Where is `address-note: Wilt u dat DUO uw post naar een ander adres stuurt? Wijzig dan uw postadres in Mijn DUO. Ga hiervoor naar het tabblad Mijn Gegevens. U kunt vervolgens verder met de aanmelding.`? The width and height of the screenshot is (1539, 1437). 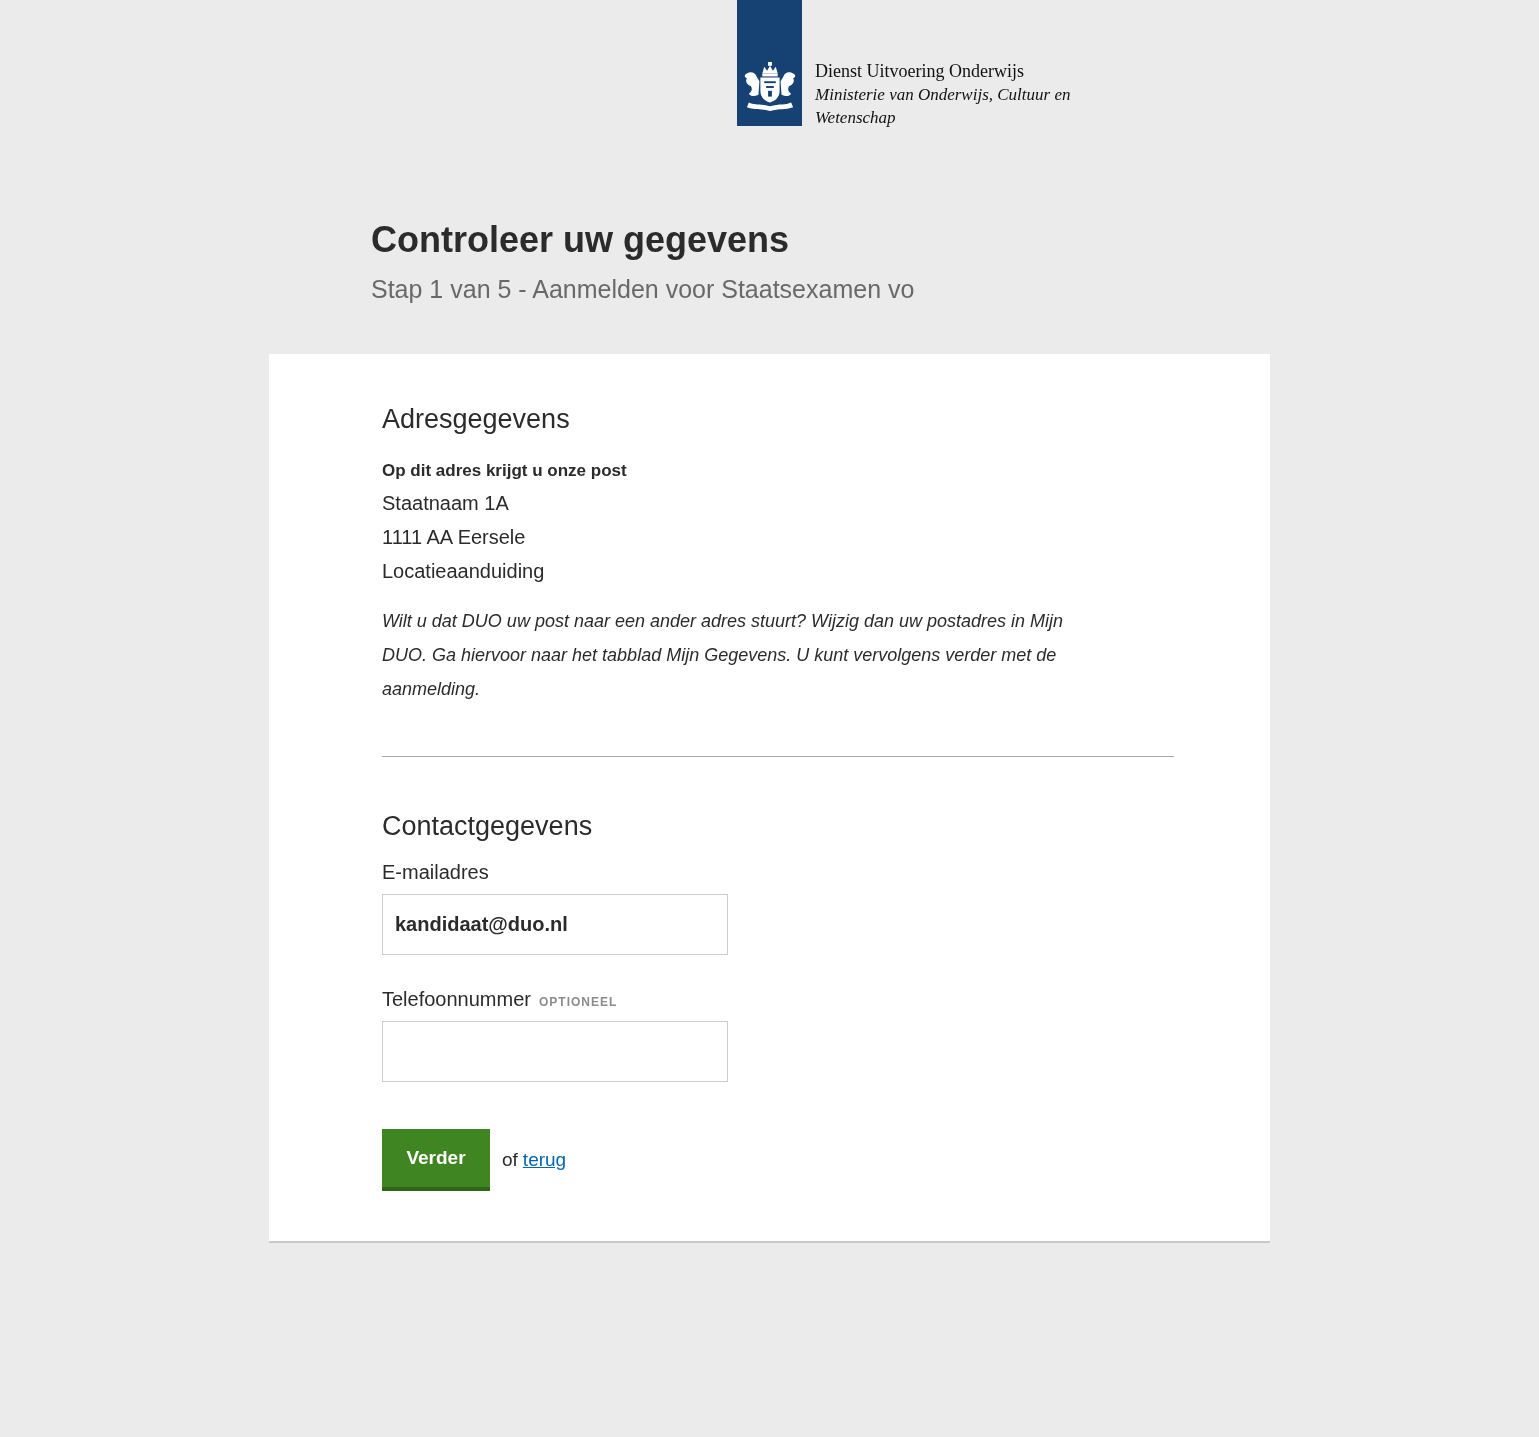 address-note: Wilt u dat DUO uw post naar een ander adres stuurt? Wijzig dan uw postadres in Mijn DUO. Ga hiervoor naar het tabblad Mijn Gegevens. U kunt vervolgens verder met de aanmelding. is located at coordinates (723, 655).